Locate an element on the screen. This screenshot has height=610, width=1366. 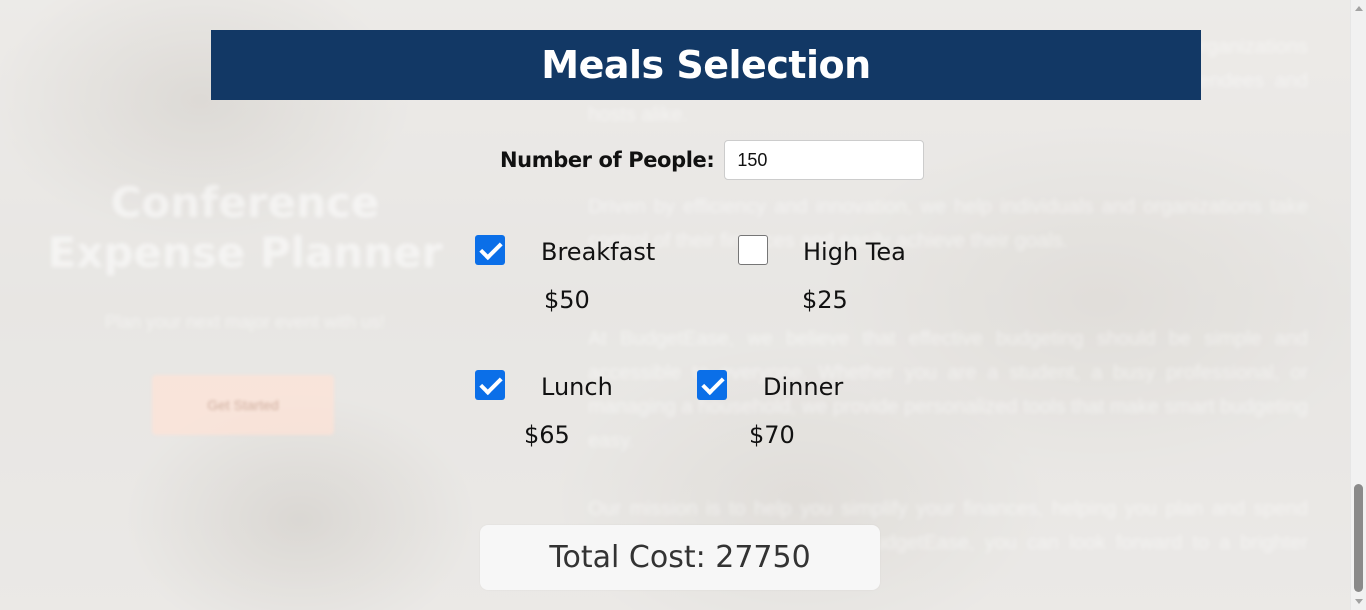
meal-price: $25 is located at coordinates (825, 300).